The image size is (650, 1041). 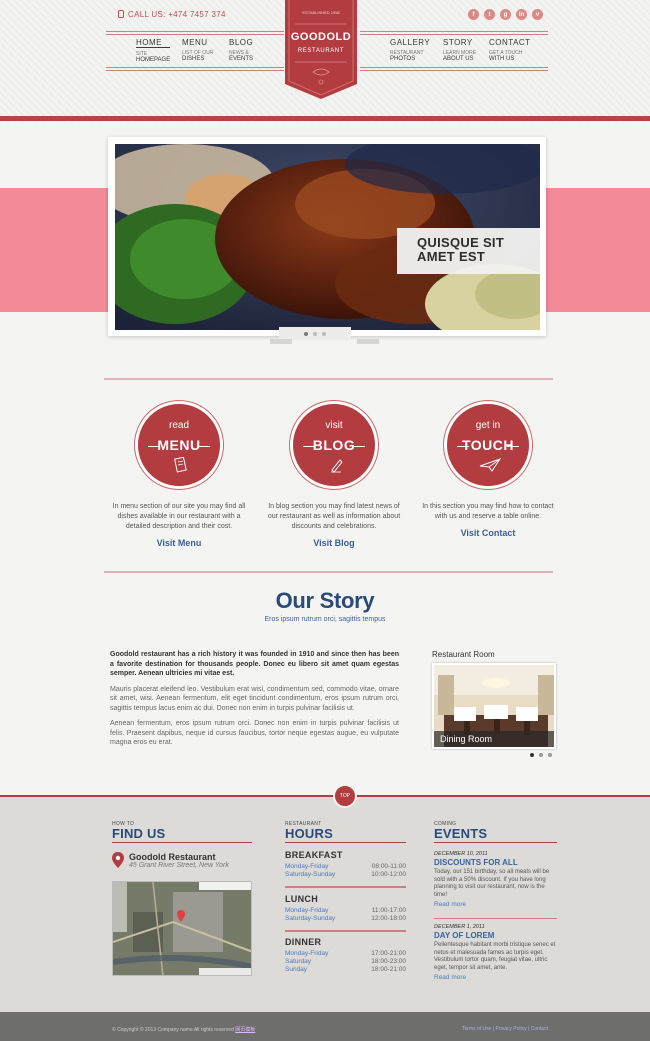 I want to click on call-us-label: CALL US: +474 7457 374, so click(x=177, y=14).